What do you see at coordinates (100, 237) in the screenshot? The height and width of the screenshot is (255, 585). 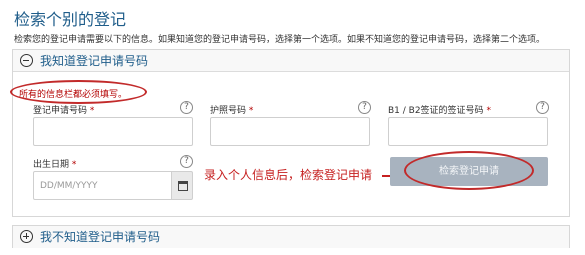 I see `unknown-number-panel-title: 我不知道登记申请号码` at bounding box center [100, 237].